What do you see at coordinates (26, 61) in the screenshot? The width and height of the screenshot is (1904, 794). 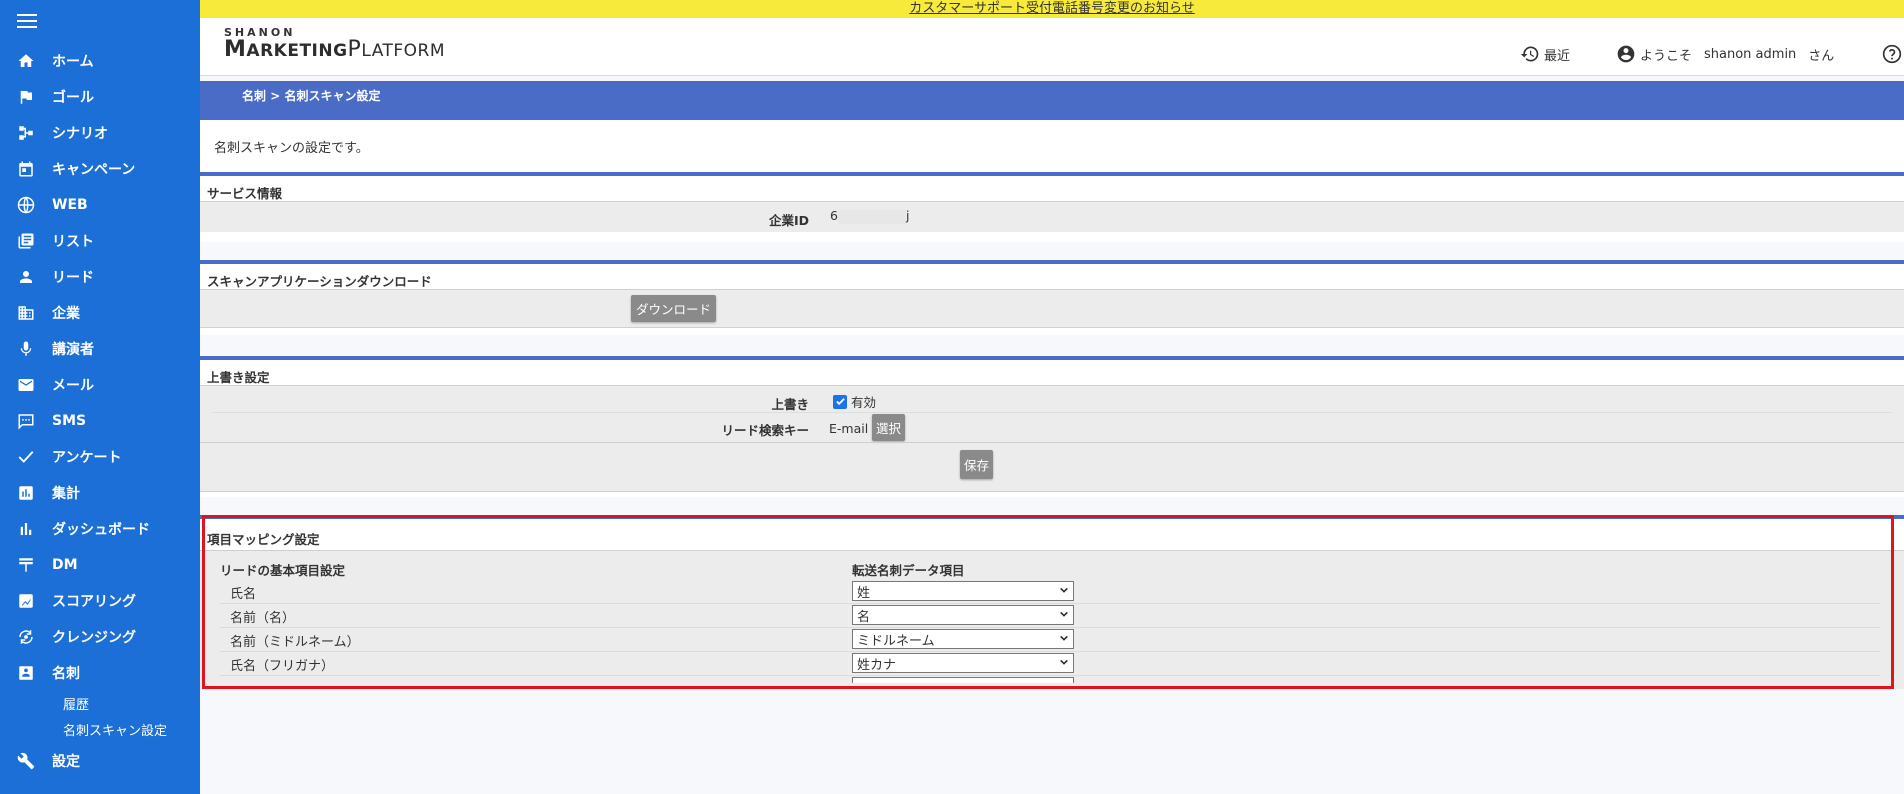 I see `home-icon` at bounding box center [26, 61].